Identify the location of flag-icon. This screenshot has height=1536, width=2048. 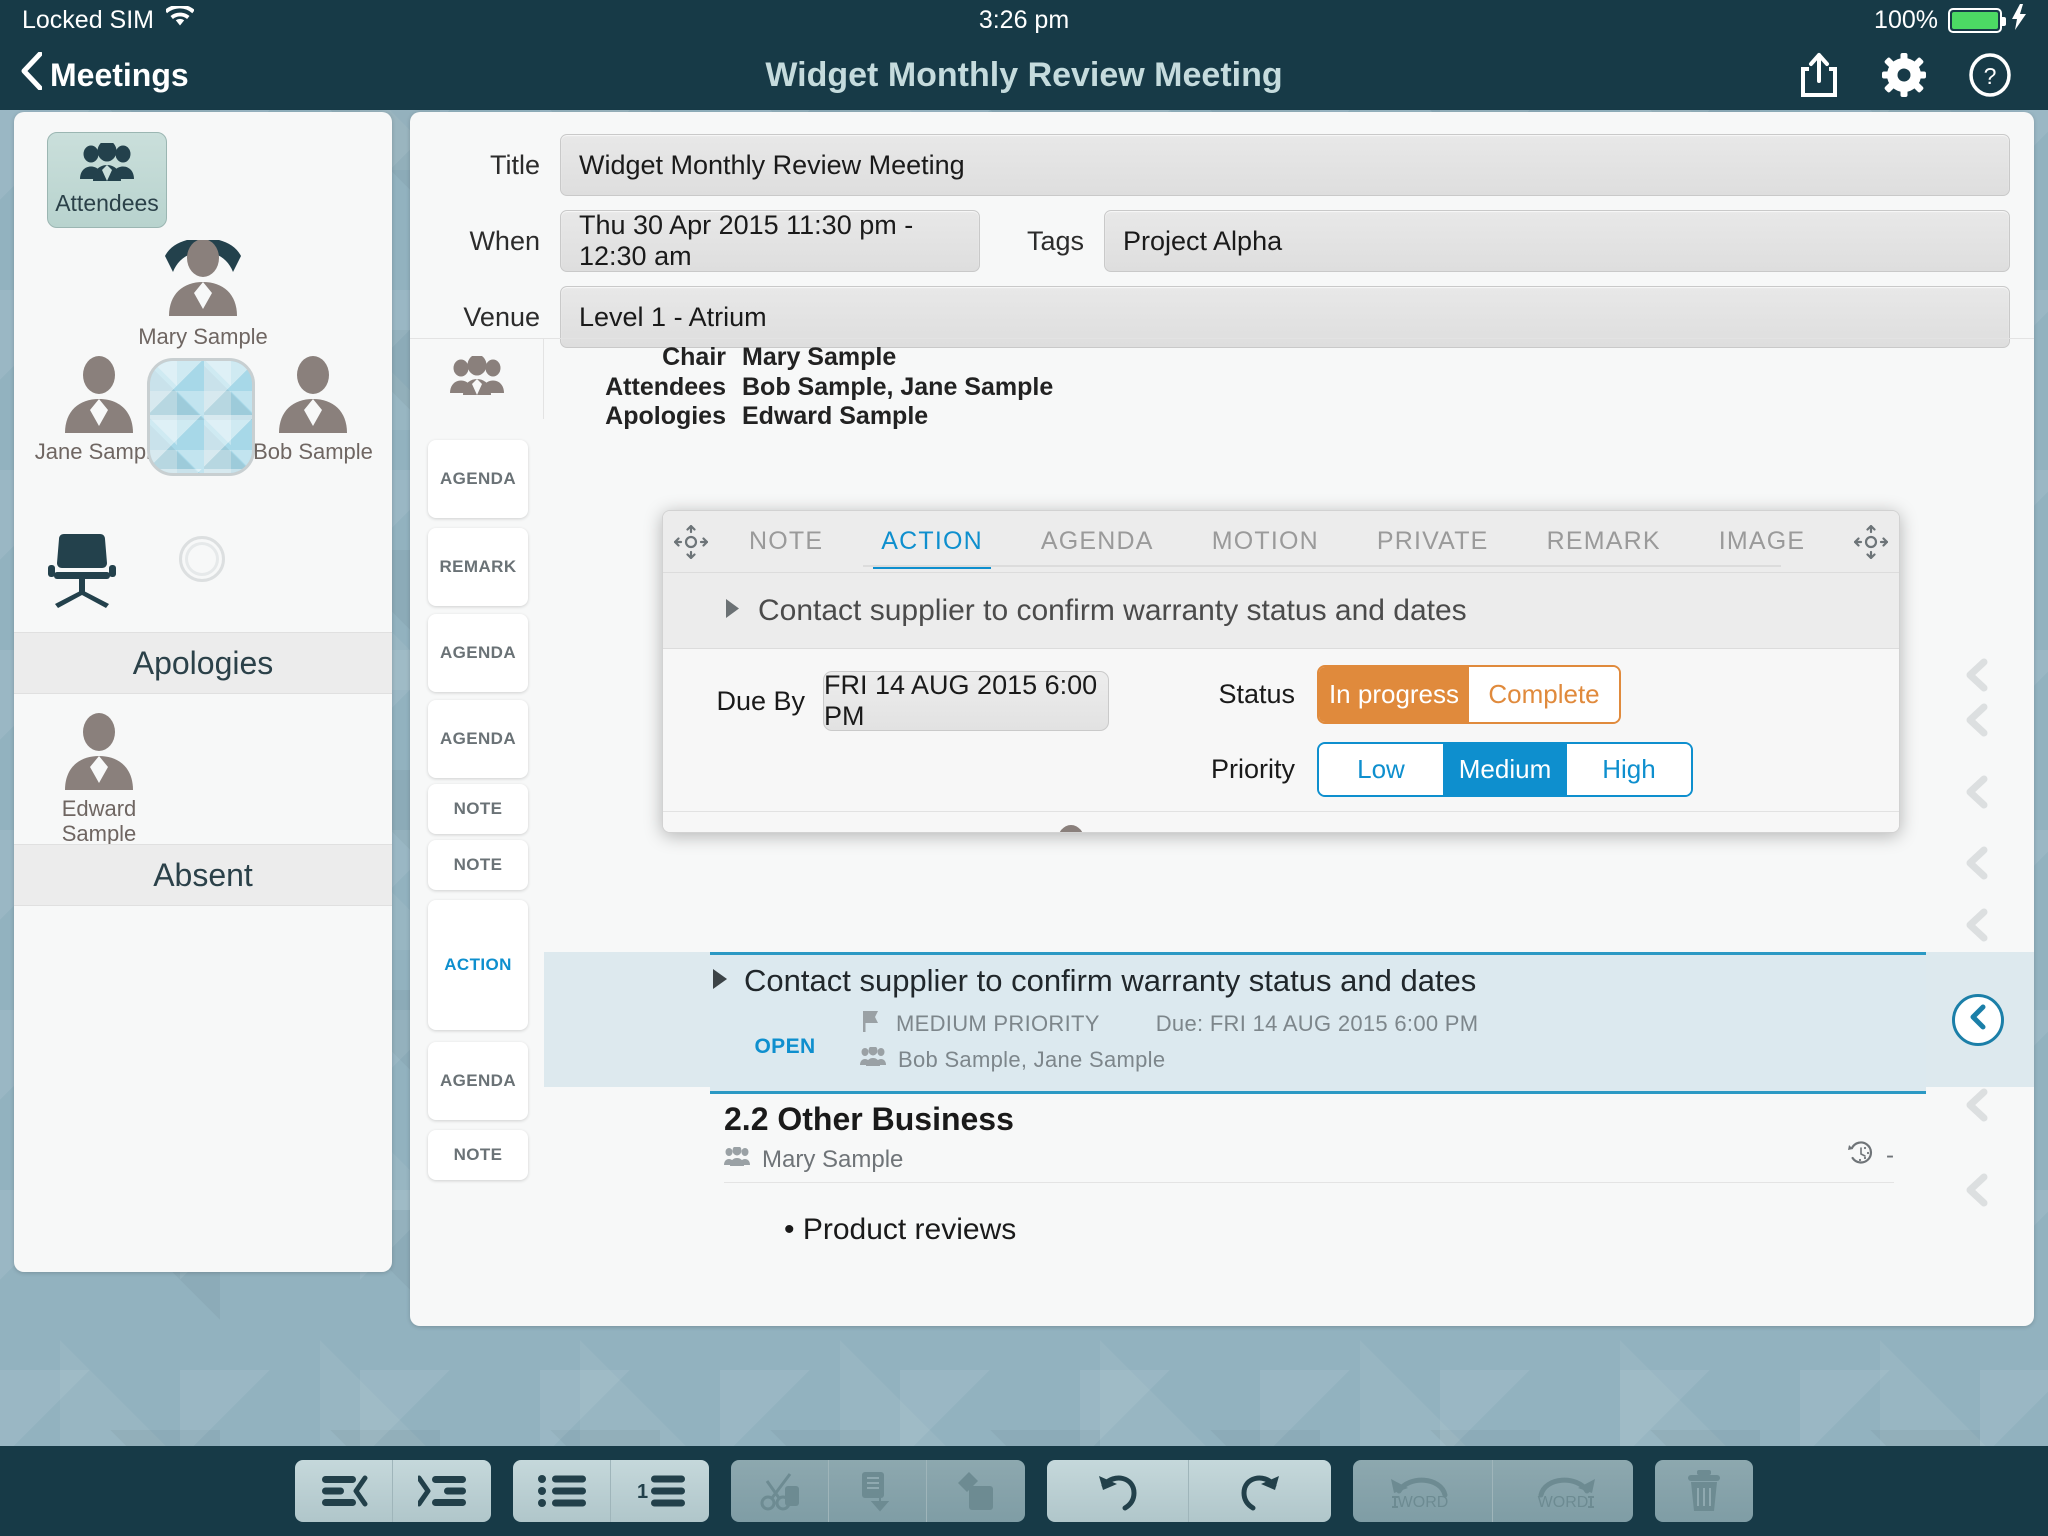
(872, 1024).